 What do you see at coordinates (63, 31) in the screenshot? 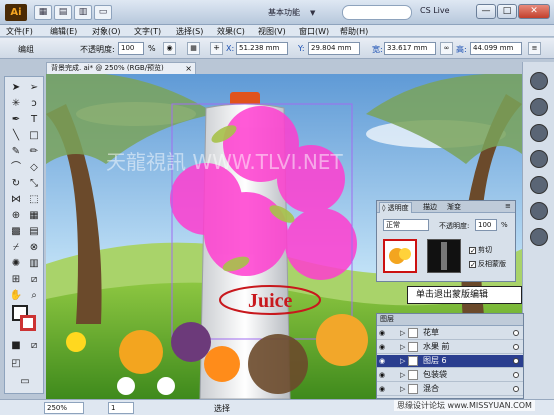
I see `menu-edit: 编辑(E)` at bounding box center [63, 31].